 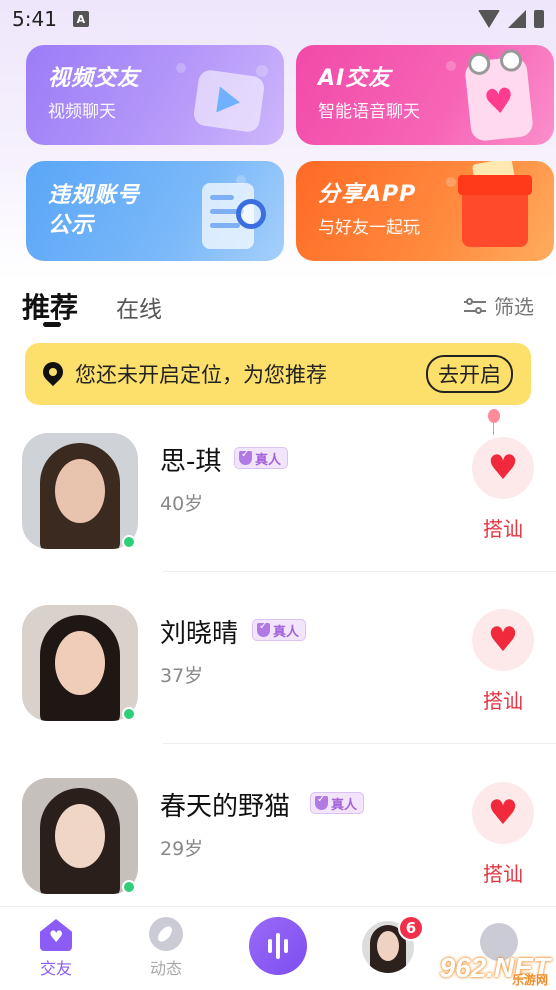 What do you see at coordinates (155, 95) in the screenshot?
I see `video-dating-card: 视频交友 视频聊天` at bounding box center [155, 95].